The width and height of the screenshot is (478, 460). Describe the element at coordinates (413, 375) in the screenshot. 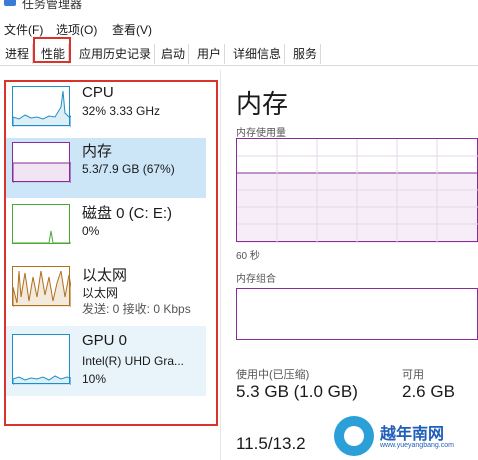

I see `available-label: 可用` at that location.